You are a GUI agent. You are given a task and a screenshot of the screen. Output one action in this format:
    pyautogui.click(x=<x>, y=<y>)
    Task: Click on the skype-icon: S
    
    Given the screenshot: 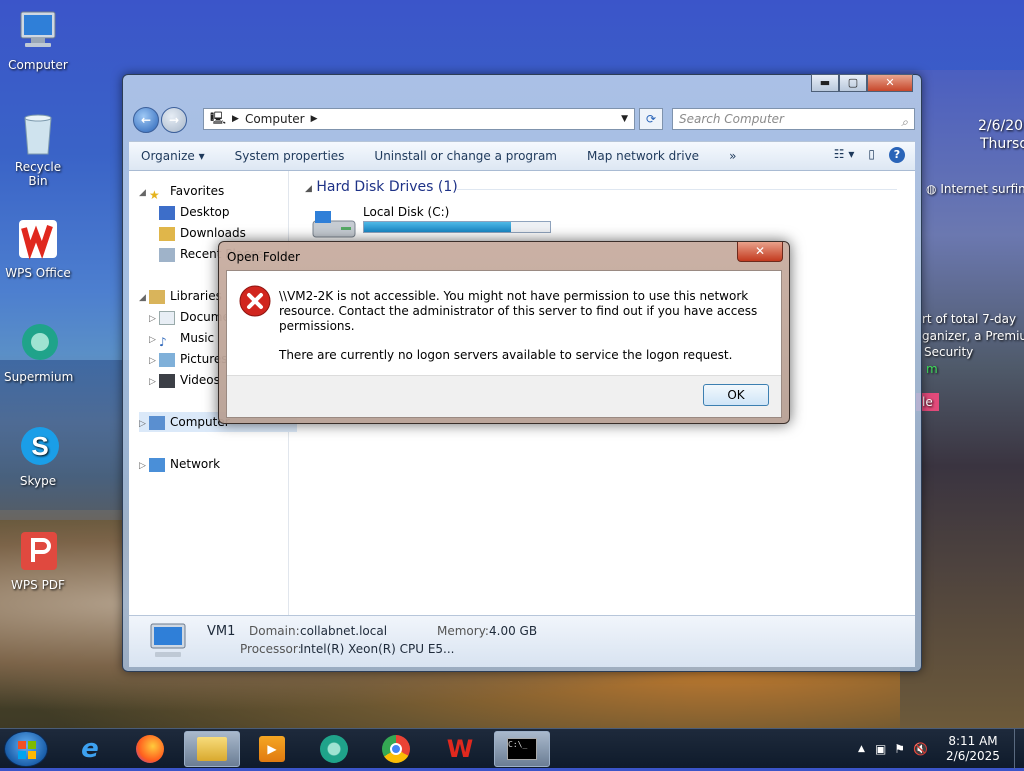 What is the action you would take?
    pyautogui.click(x=38, y=447)
    